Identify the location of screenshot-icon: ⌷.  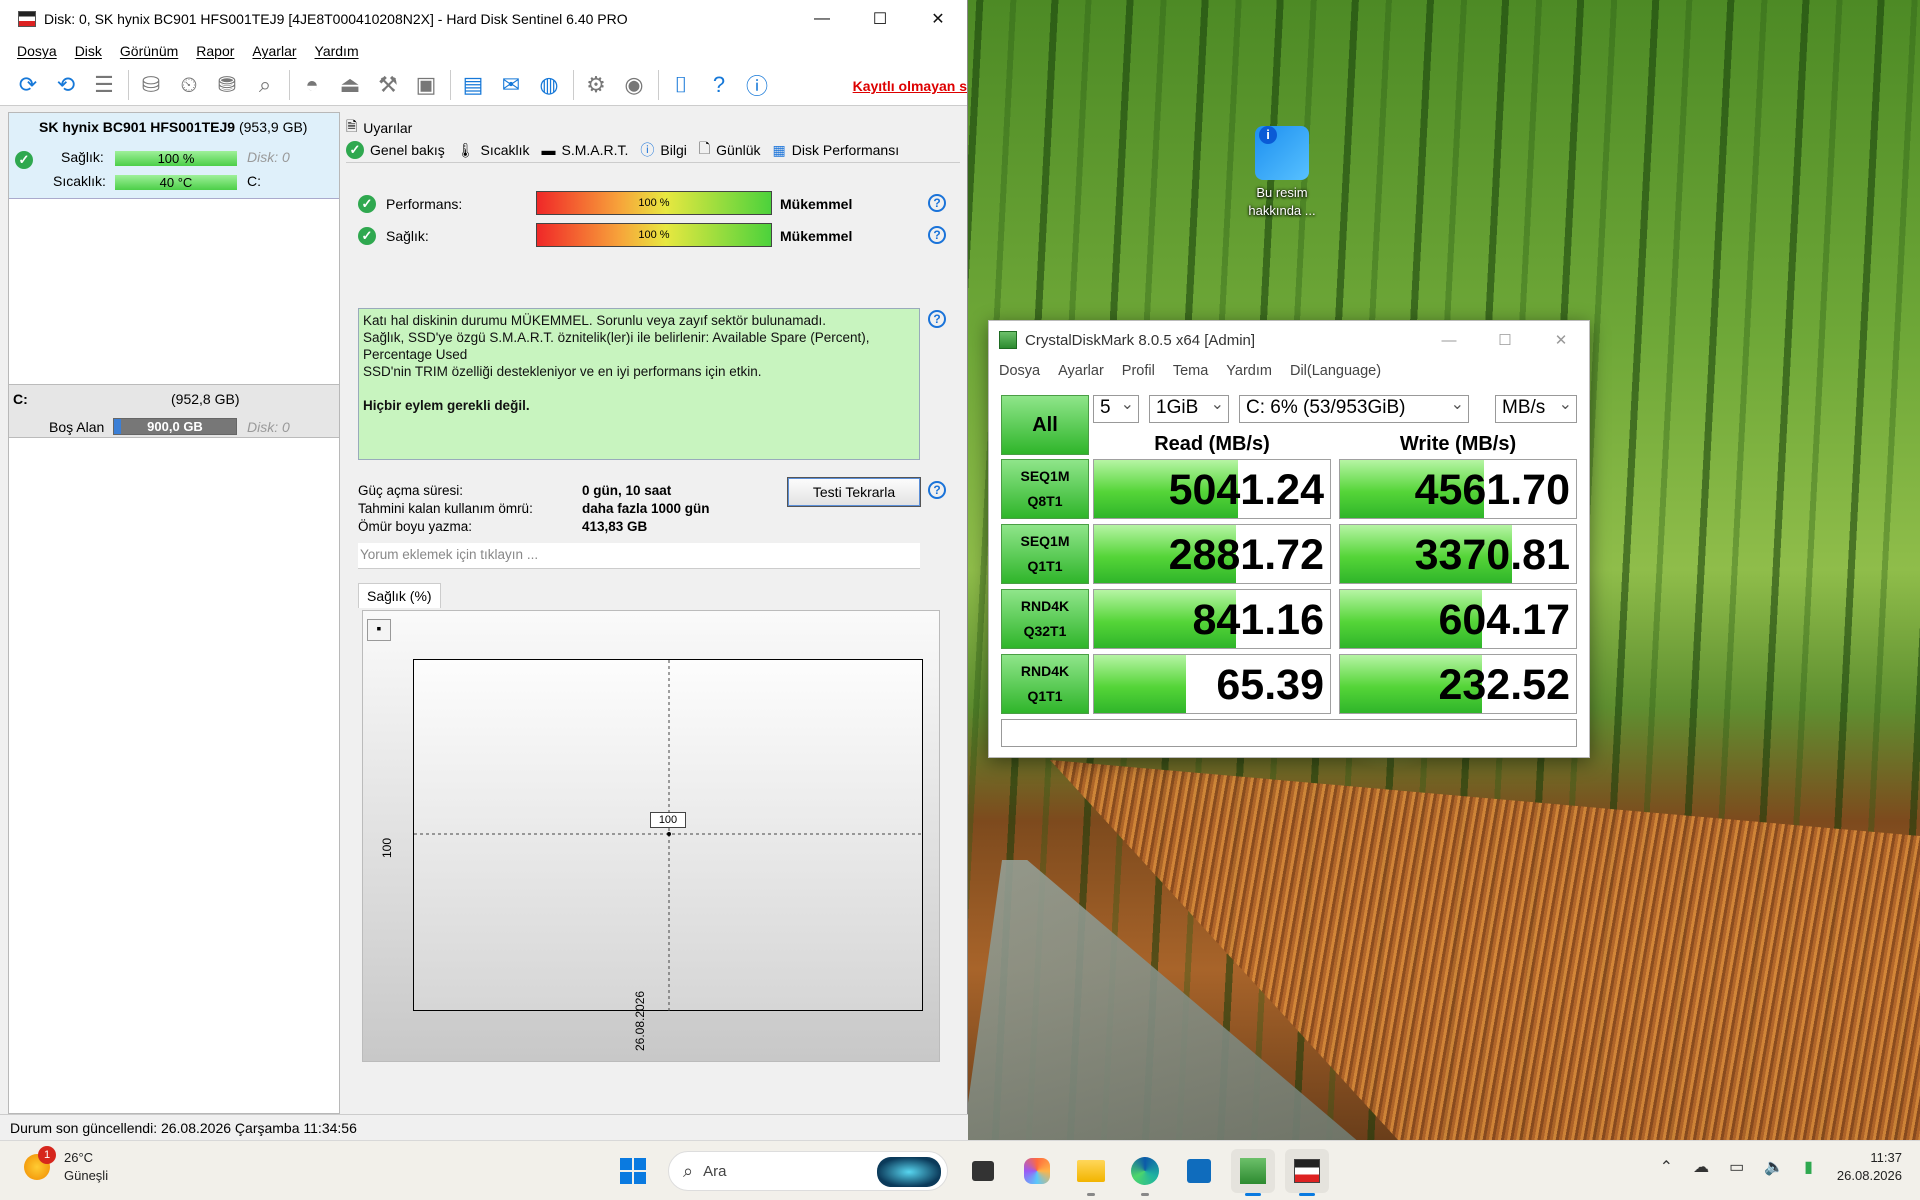
(681, 85).